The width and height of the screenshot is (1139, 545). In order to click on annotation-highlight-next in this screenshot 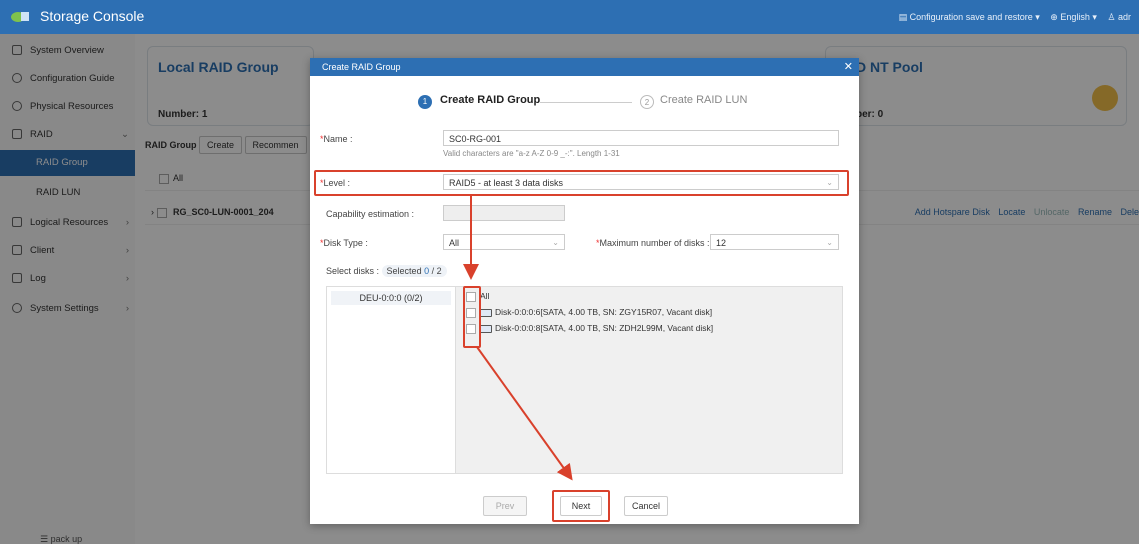, I will do `click(581, 506)`.